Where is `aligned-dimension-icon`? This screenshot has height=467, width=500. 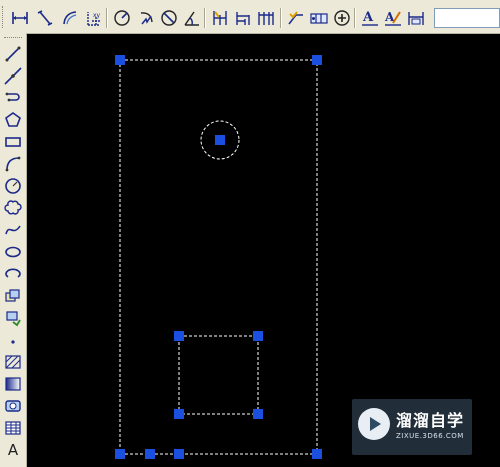
aligned-dimension-icon is located at coordinates (45, 18).